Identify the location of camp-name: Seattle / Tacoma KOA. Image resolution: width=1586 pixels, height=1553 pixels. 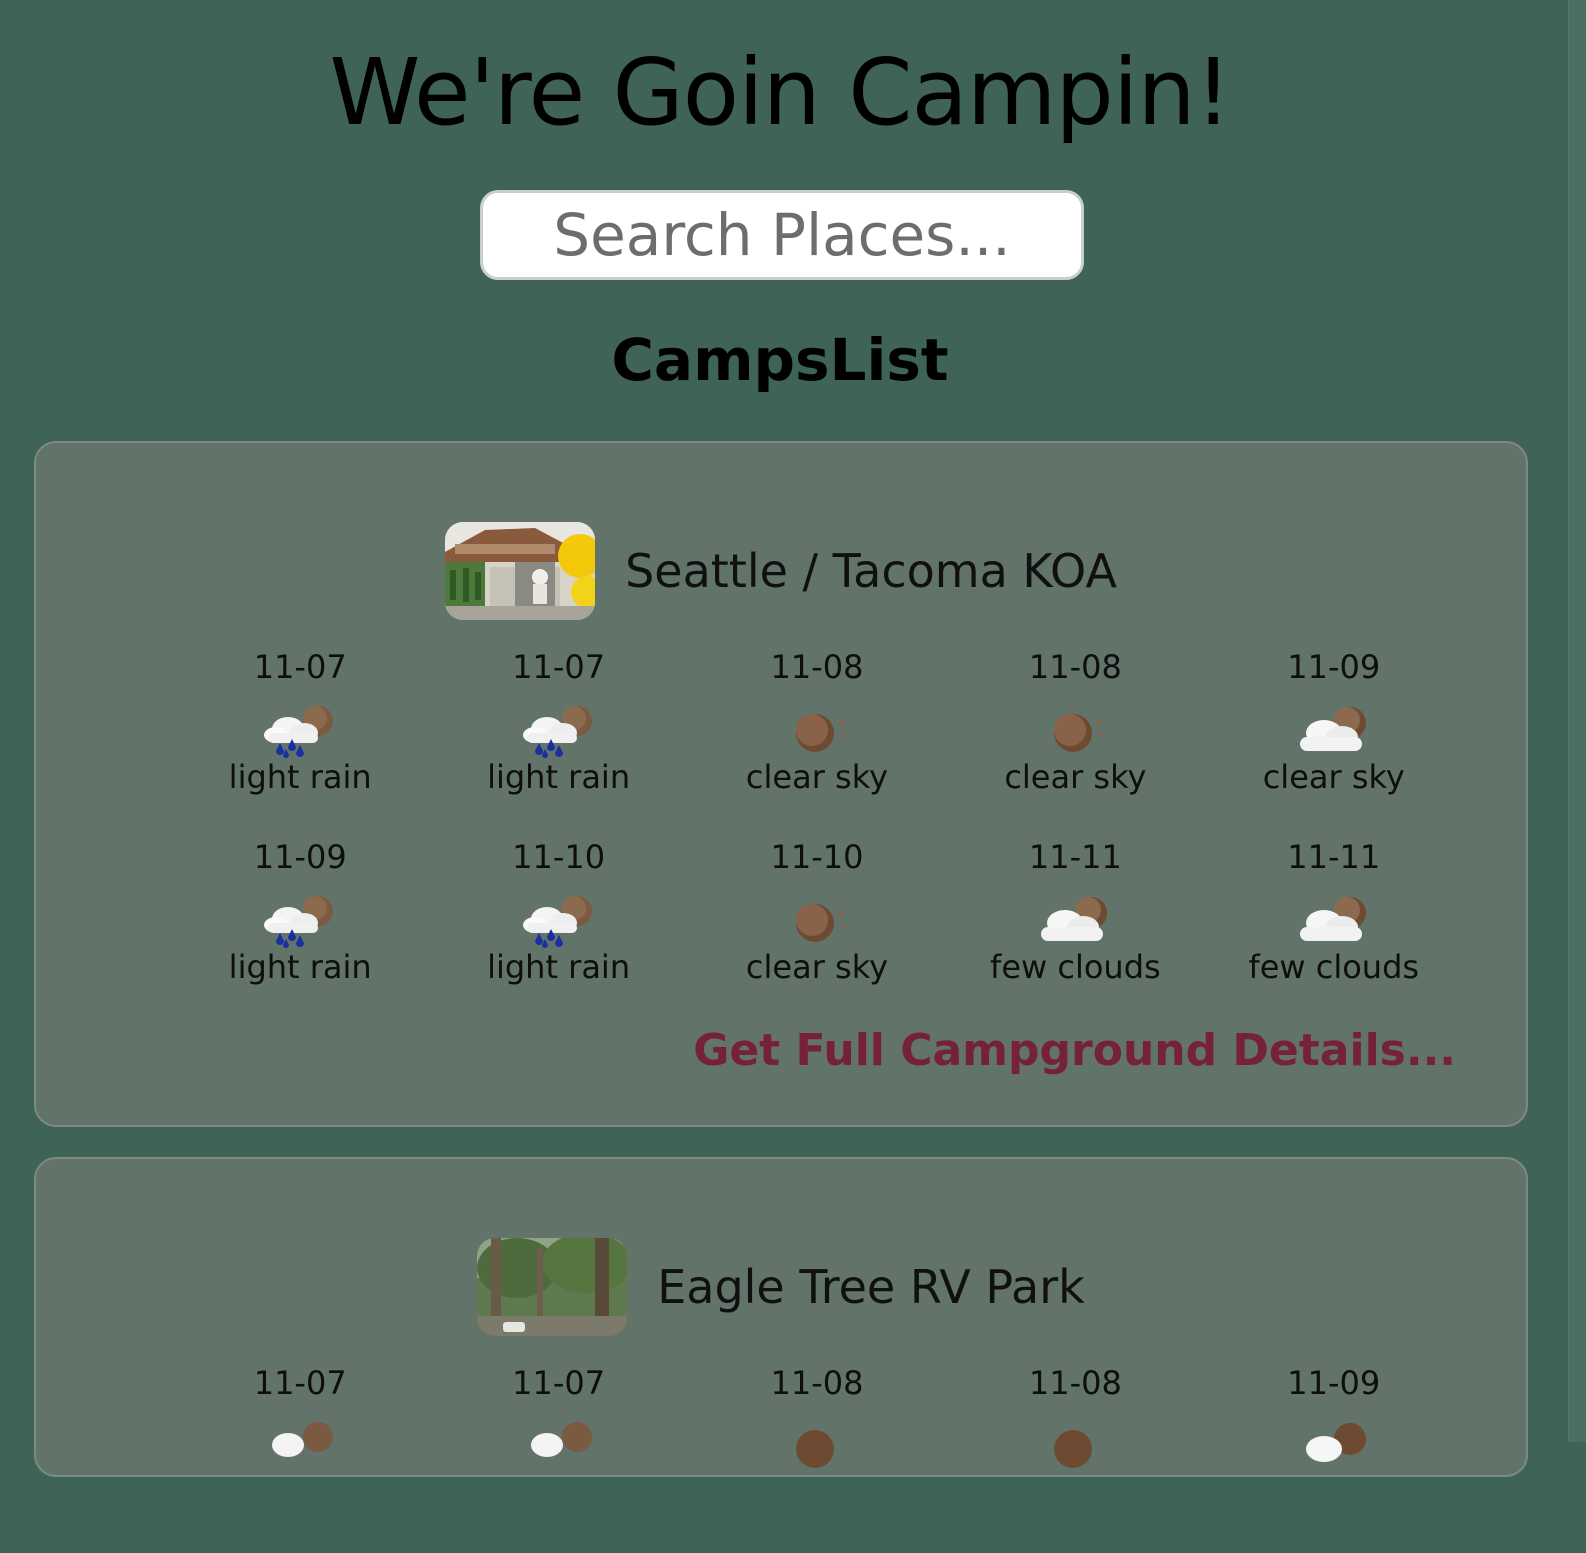
(871, 571).